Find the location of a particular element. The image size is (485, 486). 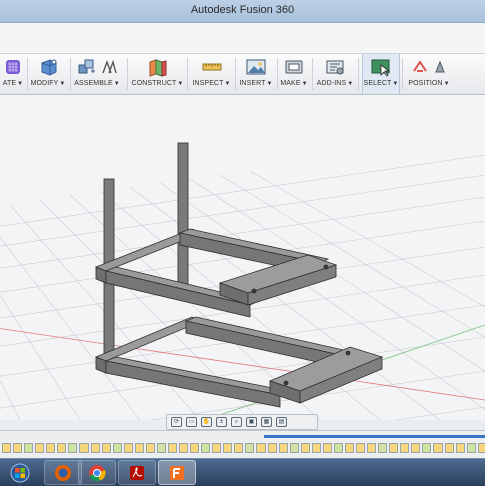

construct-plane-icon is located at coordinates (157, 68).